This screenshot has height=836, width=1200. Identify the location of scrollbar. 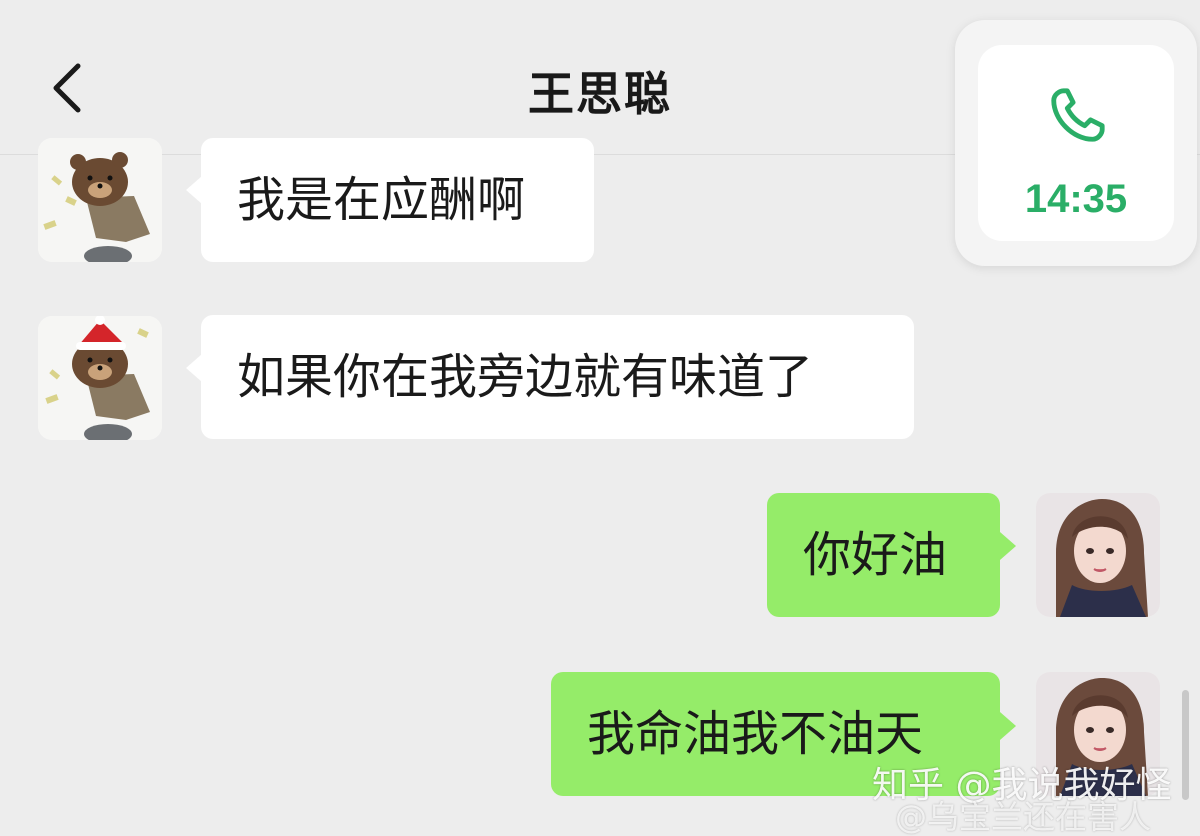
(1185, 745).